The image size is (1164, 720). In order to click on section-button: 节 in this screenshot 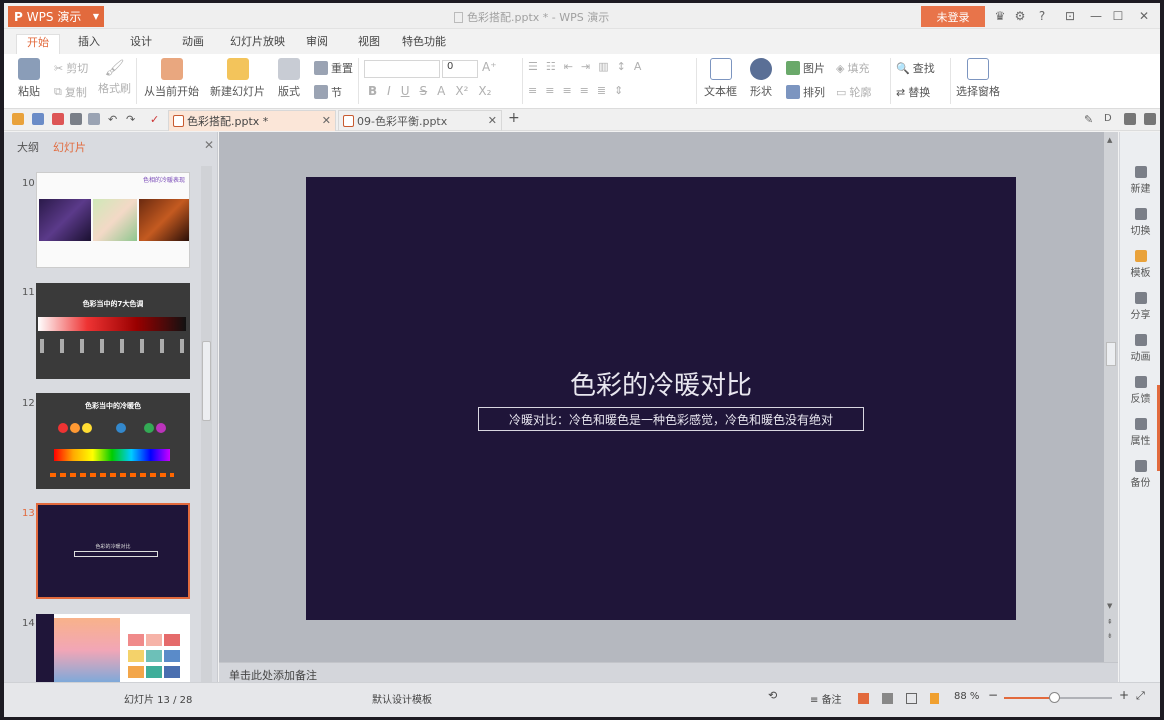, I will do `click(328, 92)`.